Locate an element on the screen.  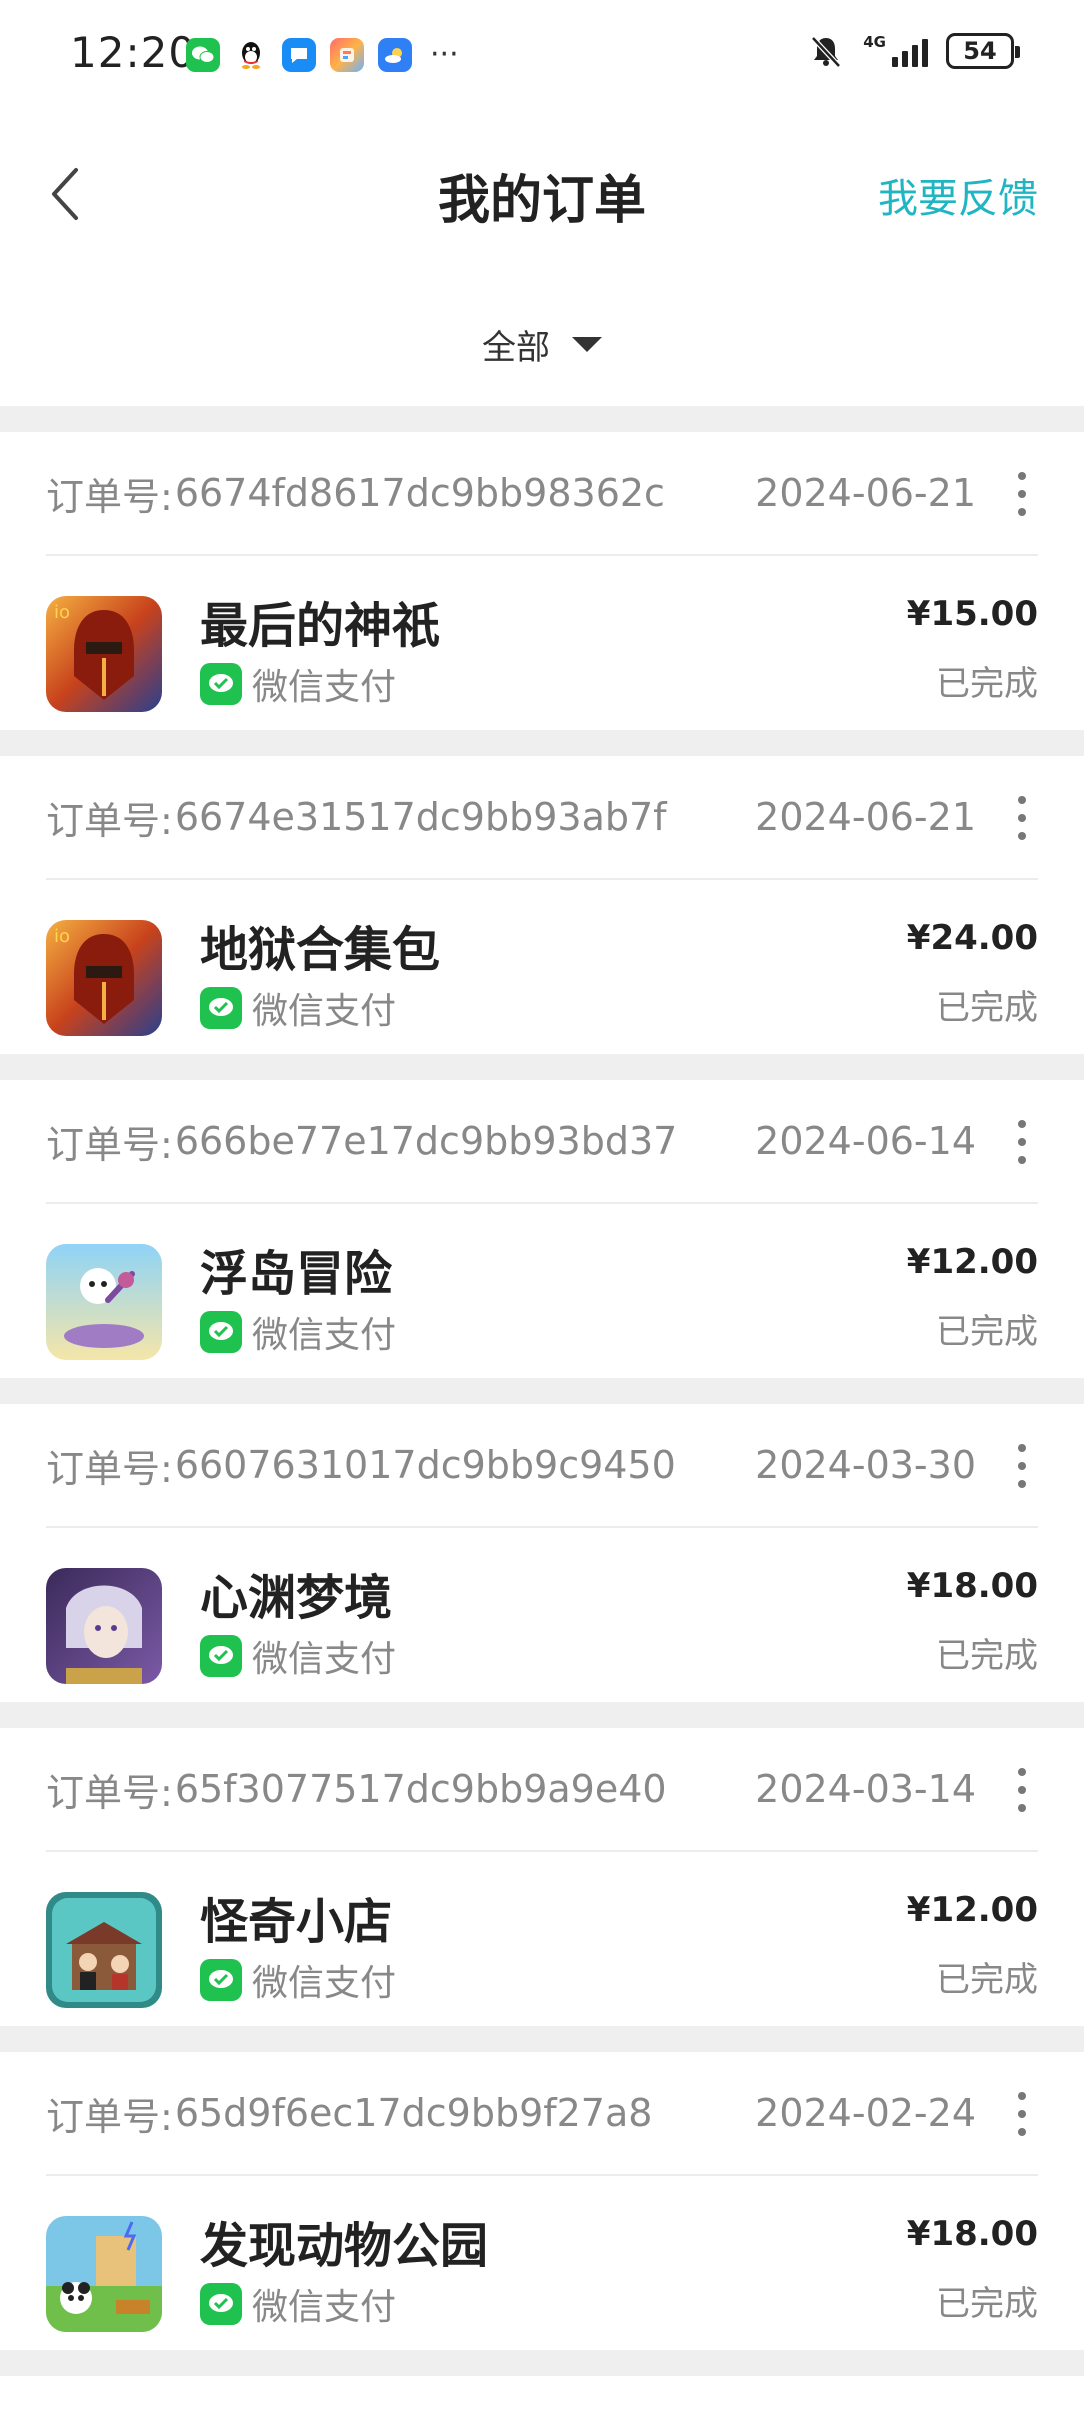
order-body: 心渊梦境 微信支付 ¥18.00 已完成 is located at coordinates (542, 1616).